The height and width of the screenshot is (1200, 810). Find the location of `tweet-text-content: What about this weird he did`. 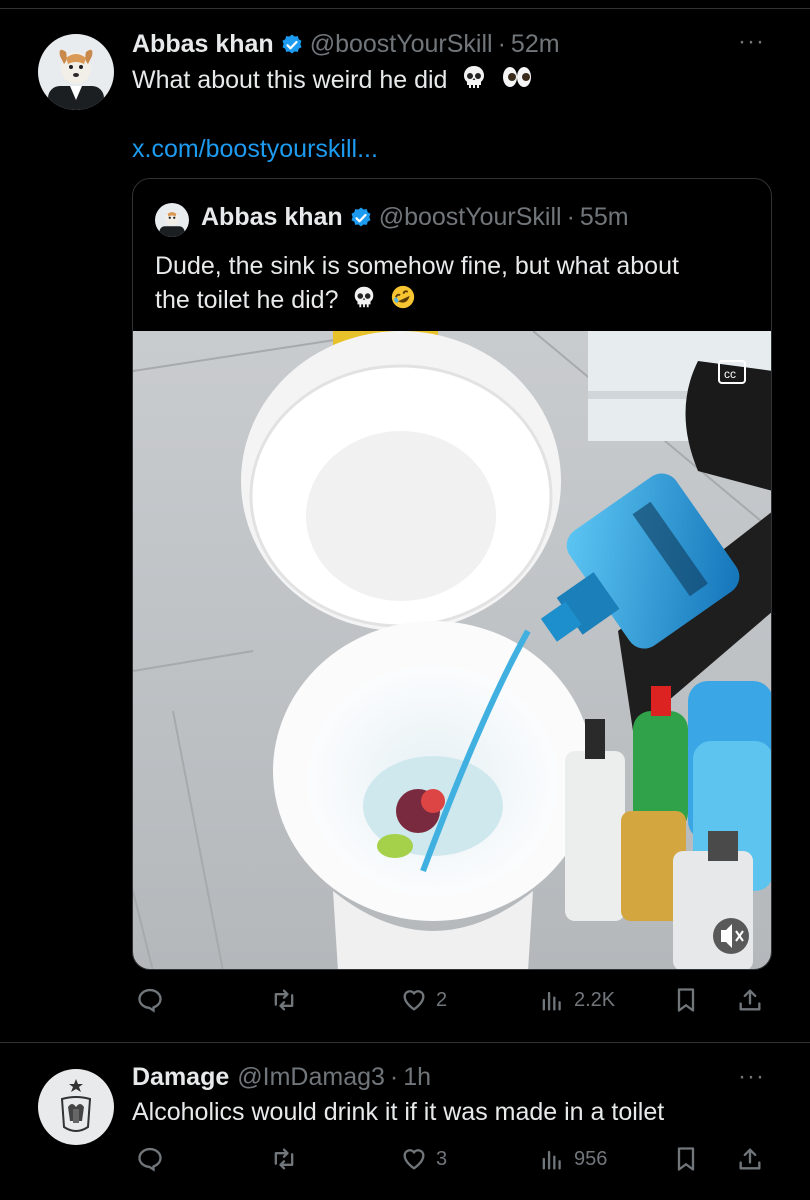

tweet-text-content: What about this weird he did is located at coordinates (290, 80).